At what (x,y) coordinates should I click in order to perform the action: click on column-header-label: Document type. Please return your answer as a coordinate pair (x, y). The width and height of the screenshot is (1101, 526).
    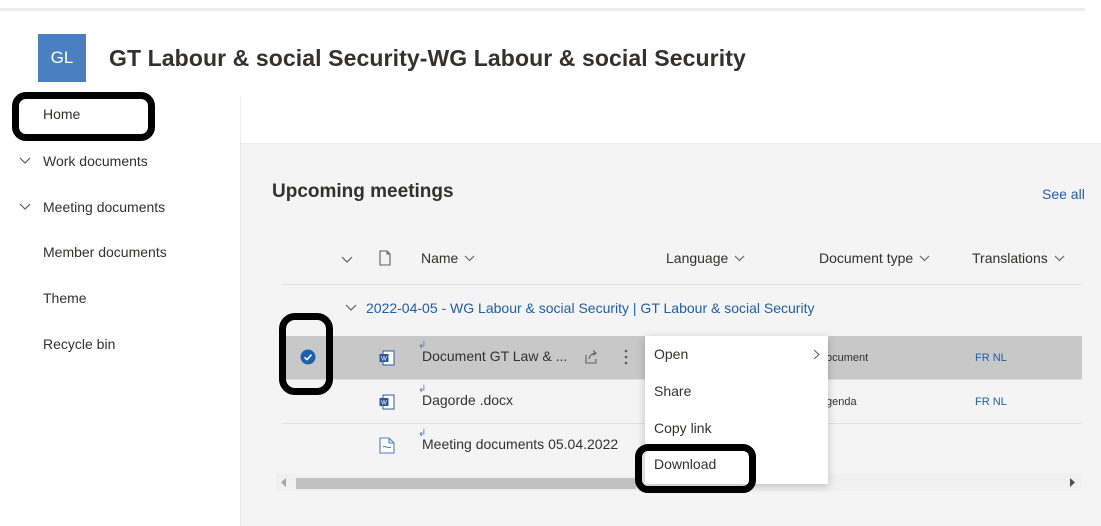
    Looking at the image, I should click on (866, 258).